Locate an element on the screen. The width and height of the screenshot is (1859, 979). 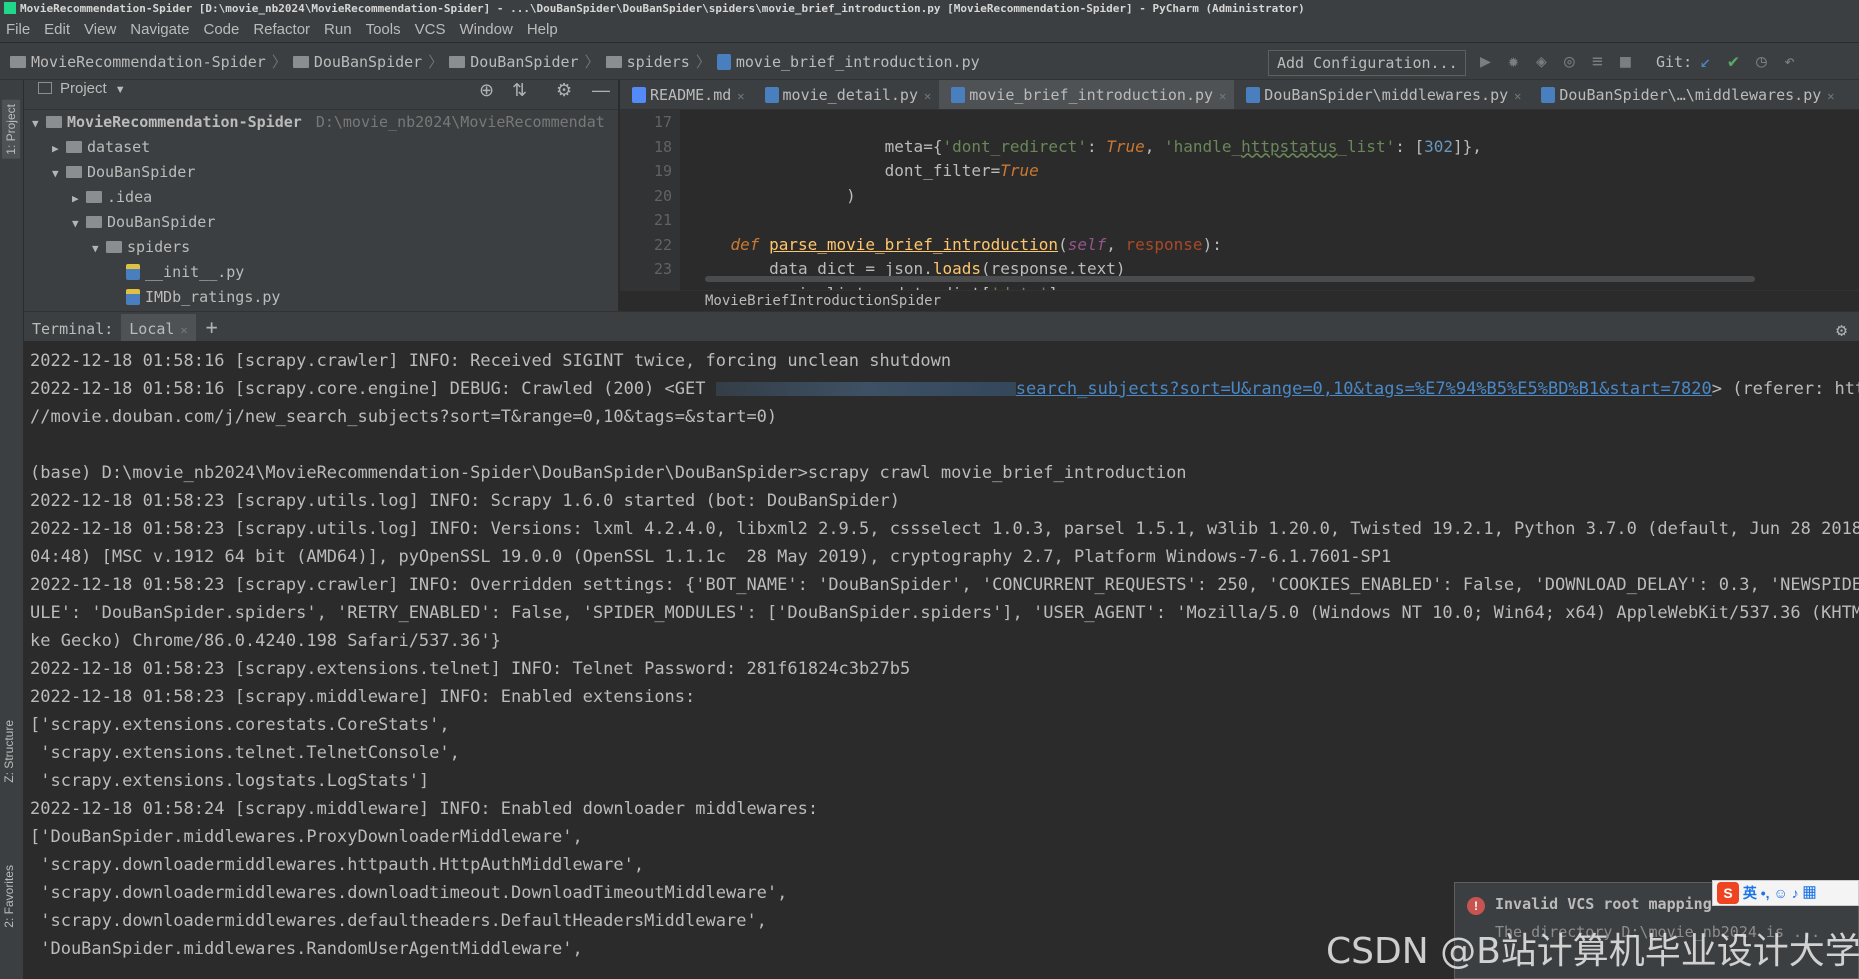
menu-item-window: Window is located at coordinates (485, 29).